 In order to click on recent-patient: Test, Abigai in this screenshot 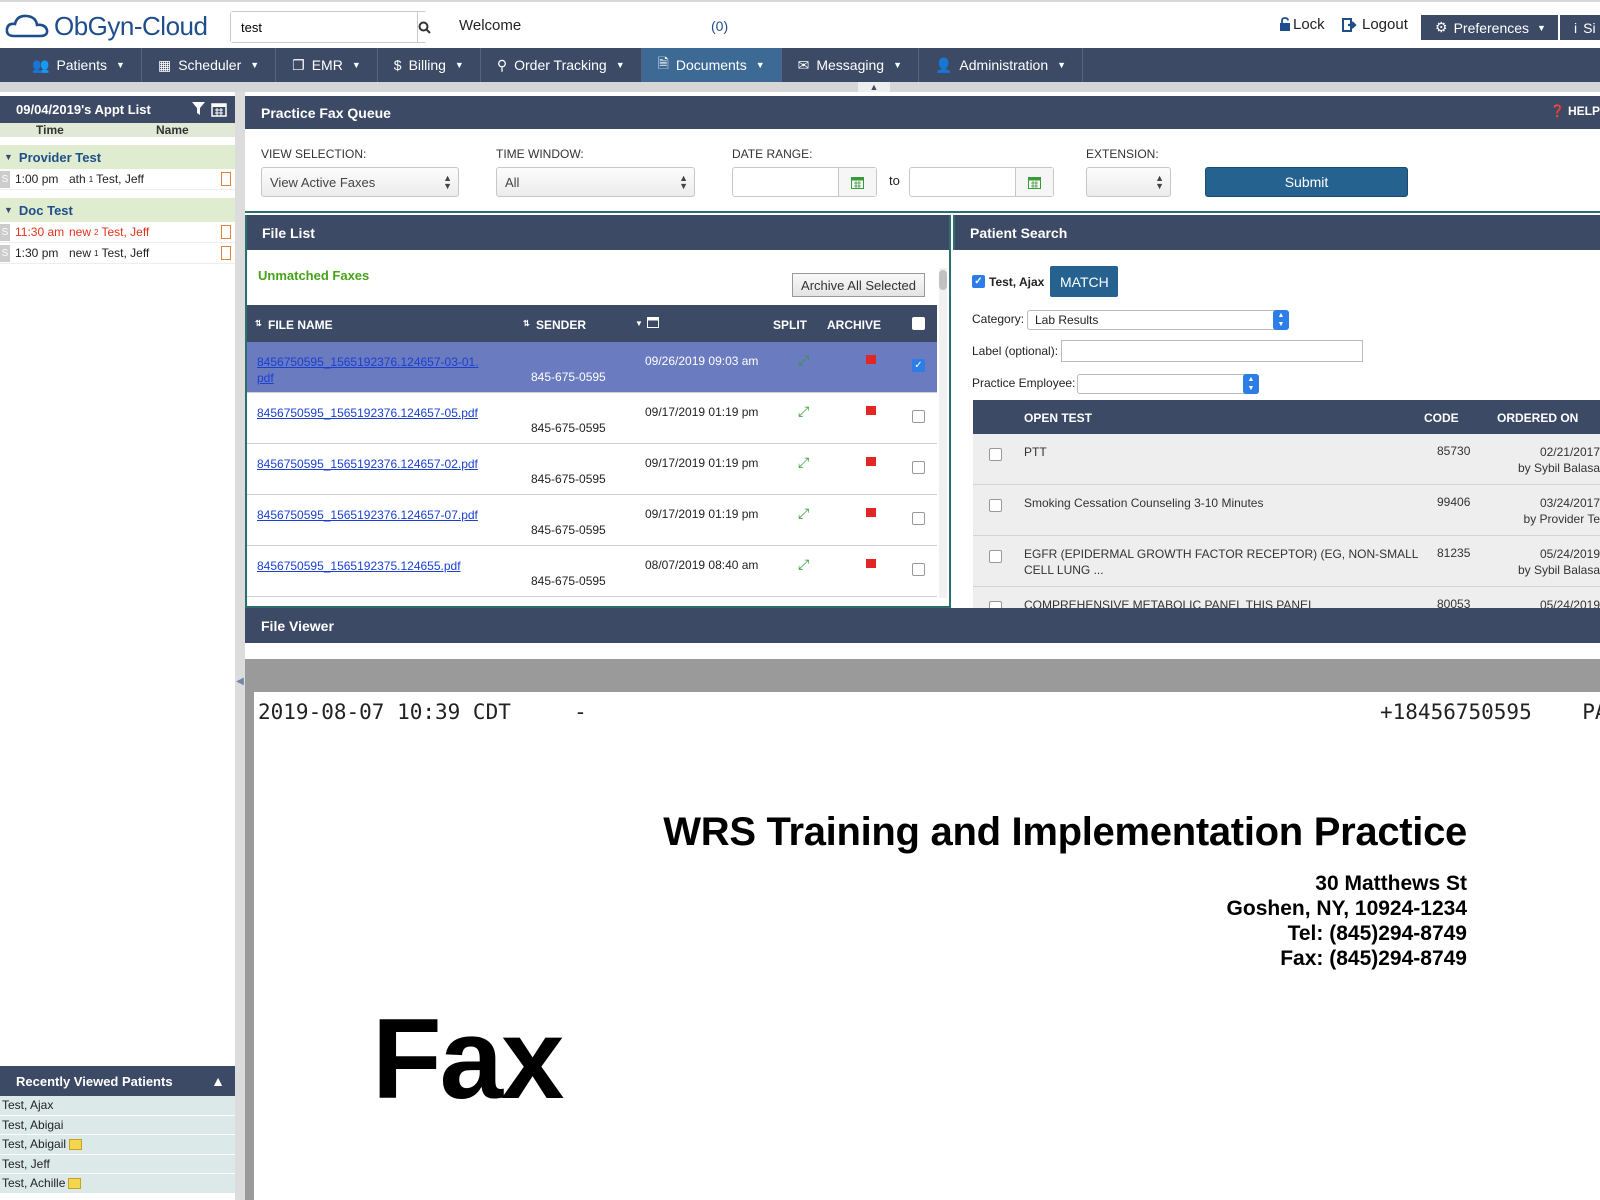, I will do `click(117, 1125)`.